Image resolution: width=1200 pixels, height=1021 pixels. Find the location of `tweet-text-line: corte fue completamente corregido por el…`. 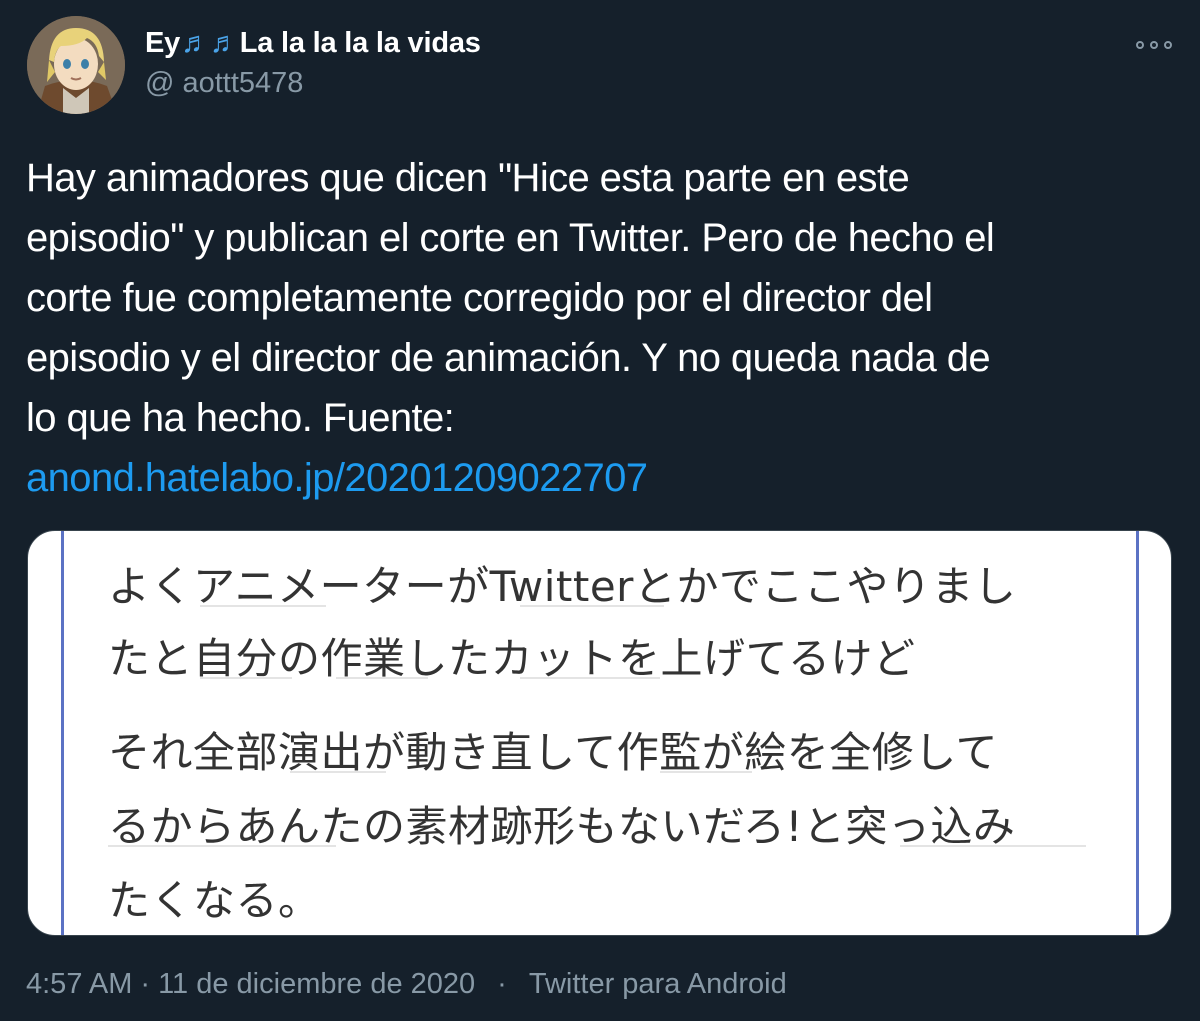

tweet-text-line: corte fue completamente corregido por el… is located at coordinates (479, 298).